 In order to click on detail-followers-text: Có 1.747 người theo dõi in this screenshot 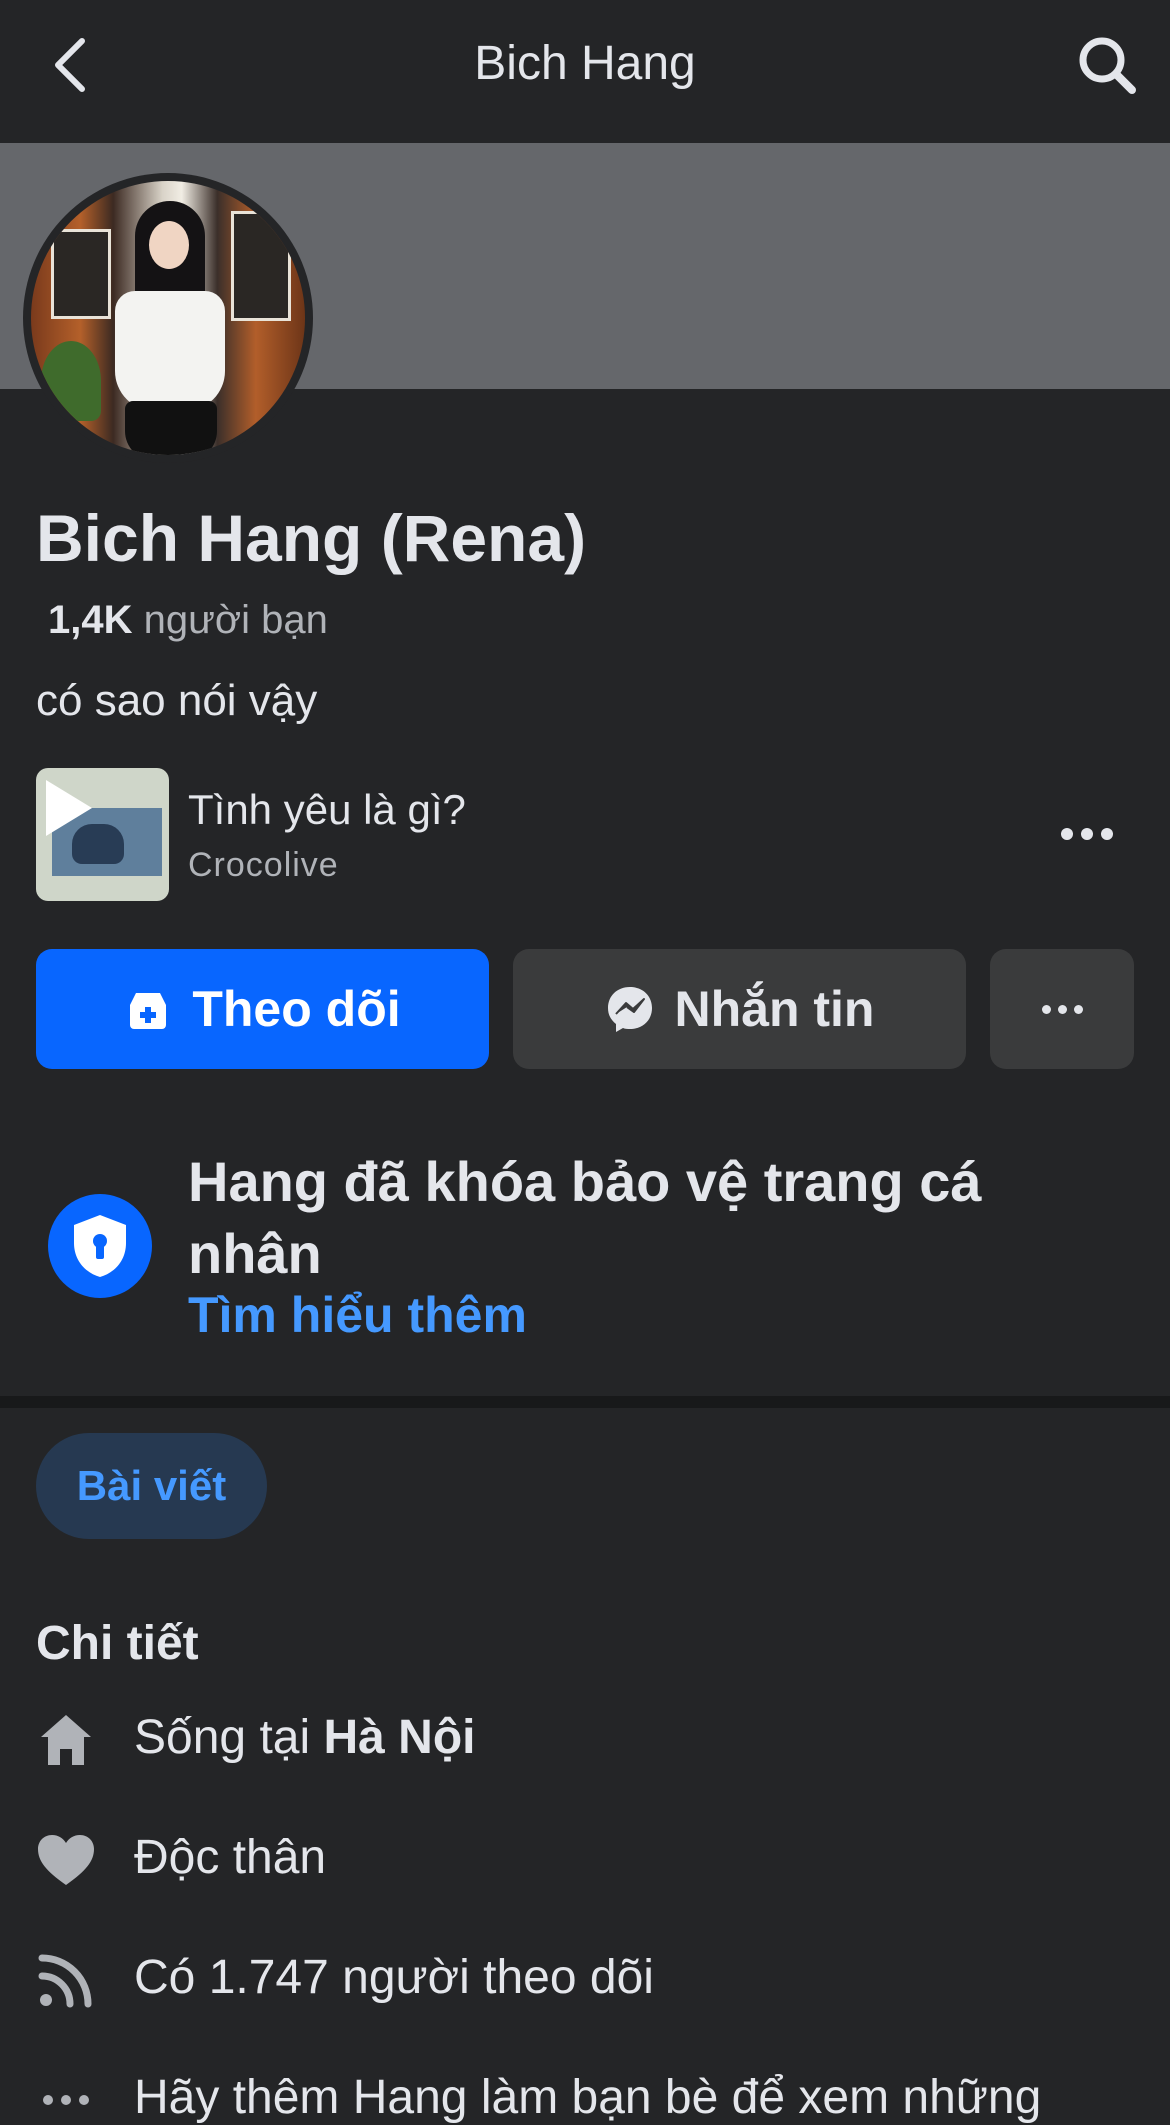, I will do `click(394, 1977)`.